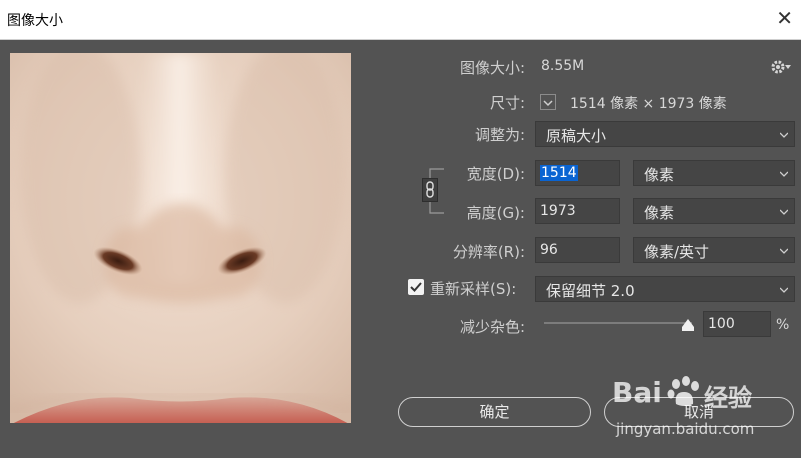 The image size is (801, 458). I want to click on image-size-value: 8.55M, so click(563, 66).